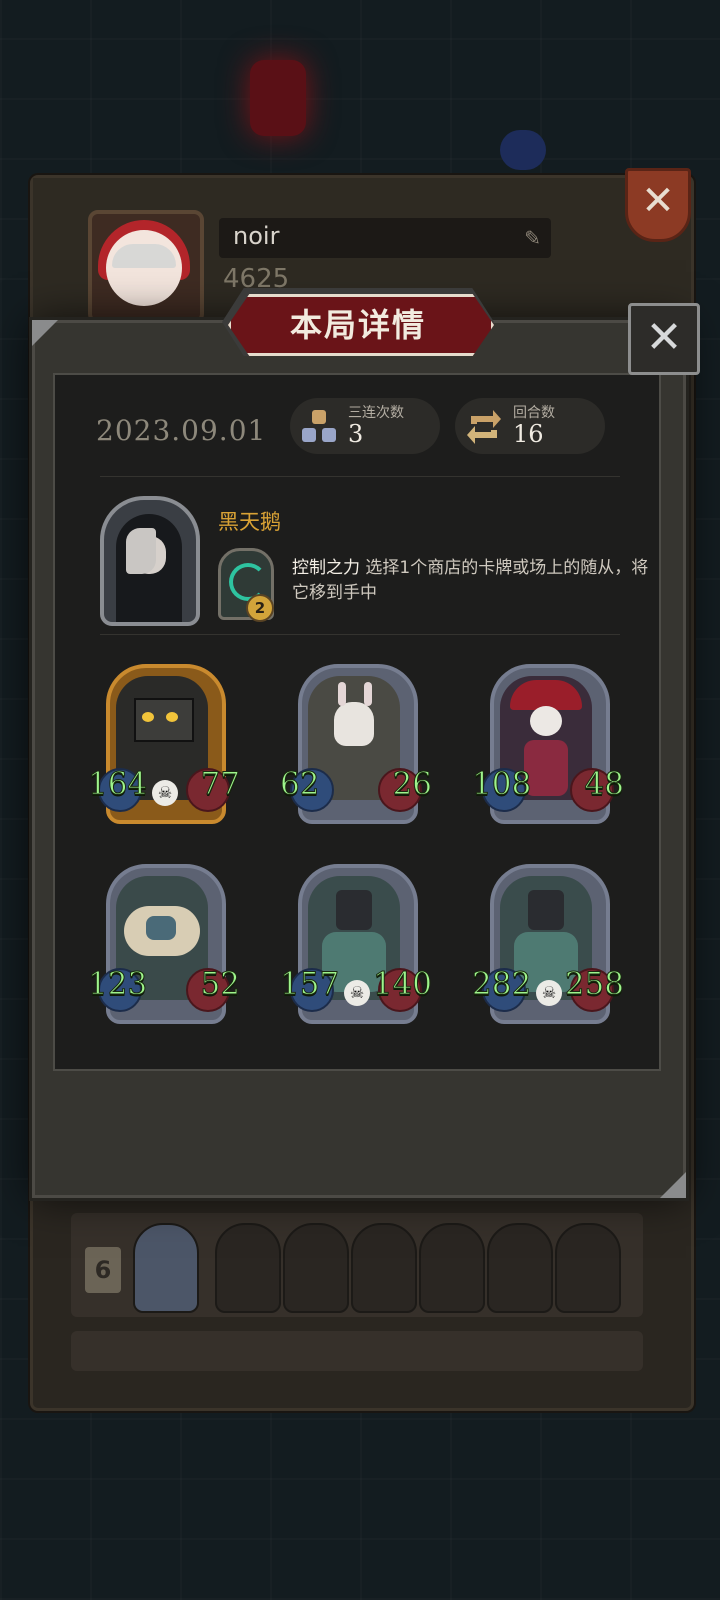 Image resolution: width=720 pixels, height=1600 pixels. Describe the element at coordinates (594, 984) in the screenshot. I see `minion-health: 258` at that location.